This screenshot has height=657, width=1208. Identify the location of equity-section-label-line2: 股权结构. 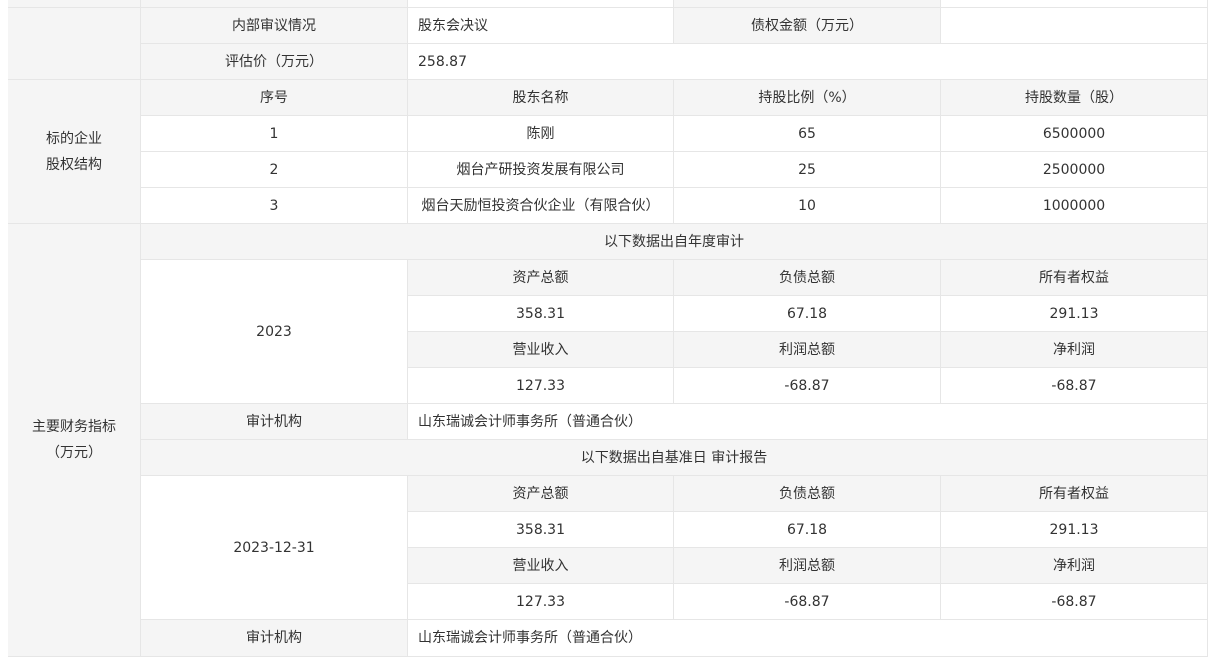
(74, 164).